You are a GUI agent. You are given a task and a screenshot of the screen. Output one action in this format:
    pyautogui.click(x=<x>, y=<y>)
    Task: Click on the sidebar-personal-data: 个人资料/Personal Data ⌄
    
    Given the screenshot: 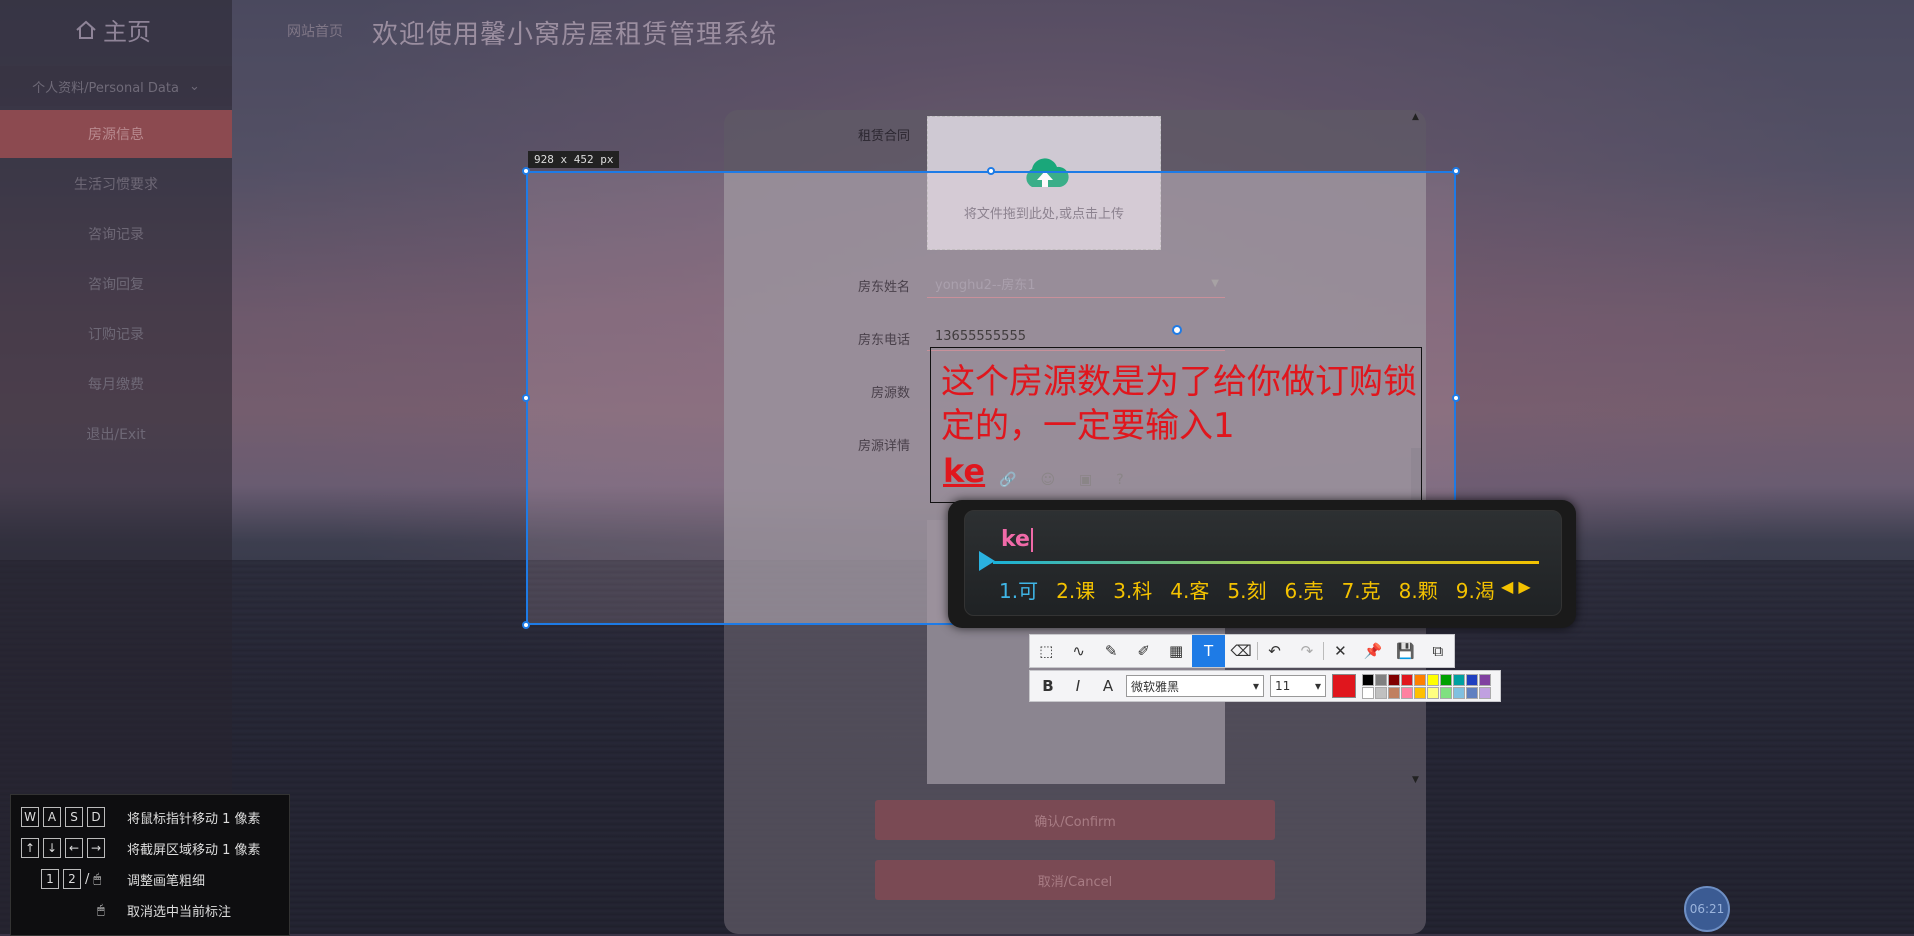 What is the action you would take?
    pyautogui.click(x=116, y=86)
    